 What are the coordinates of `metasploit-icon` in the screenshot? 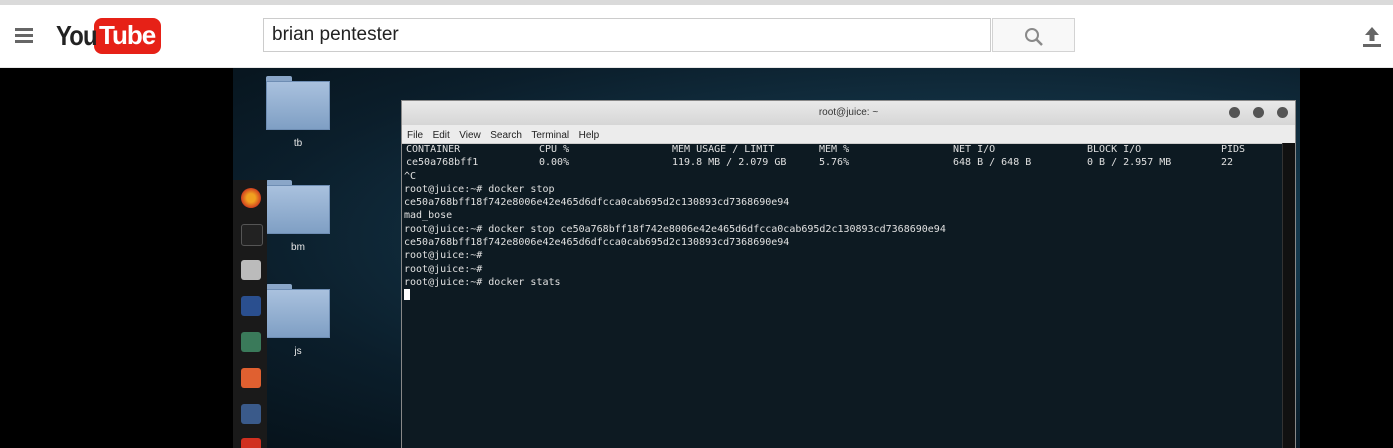 It's located at (251, 306).